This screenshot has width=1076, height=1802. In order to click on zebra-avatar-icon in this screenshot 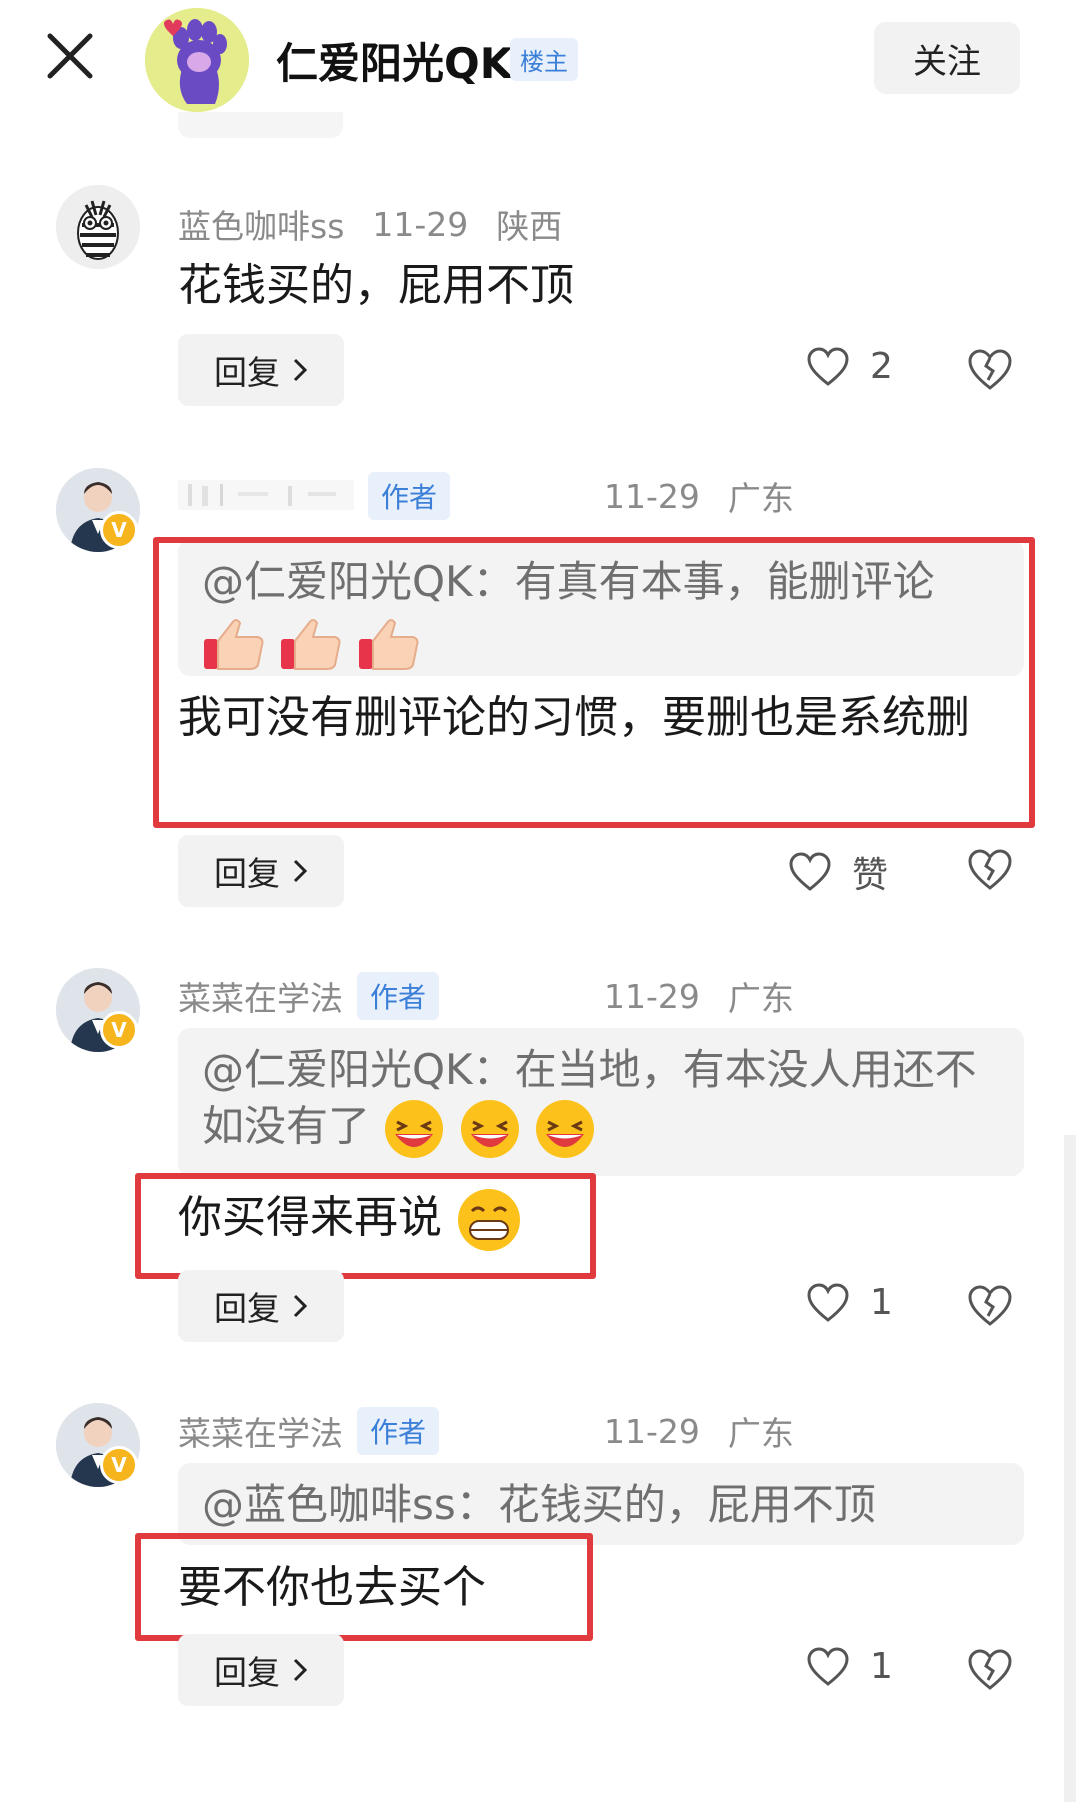, I will do `click(98, 227)`.